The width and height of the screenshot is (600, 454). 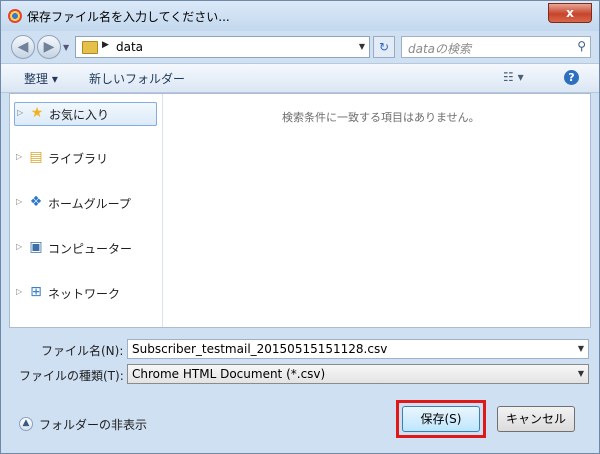 I want to click on search-input: dataの検索 ⚲, so click(x=496, y=47).